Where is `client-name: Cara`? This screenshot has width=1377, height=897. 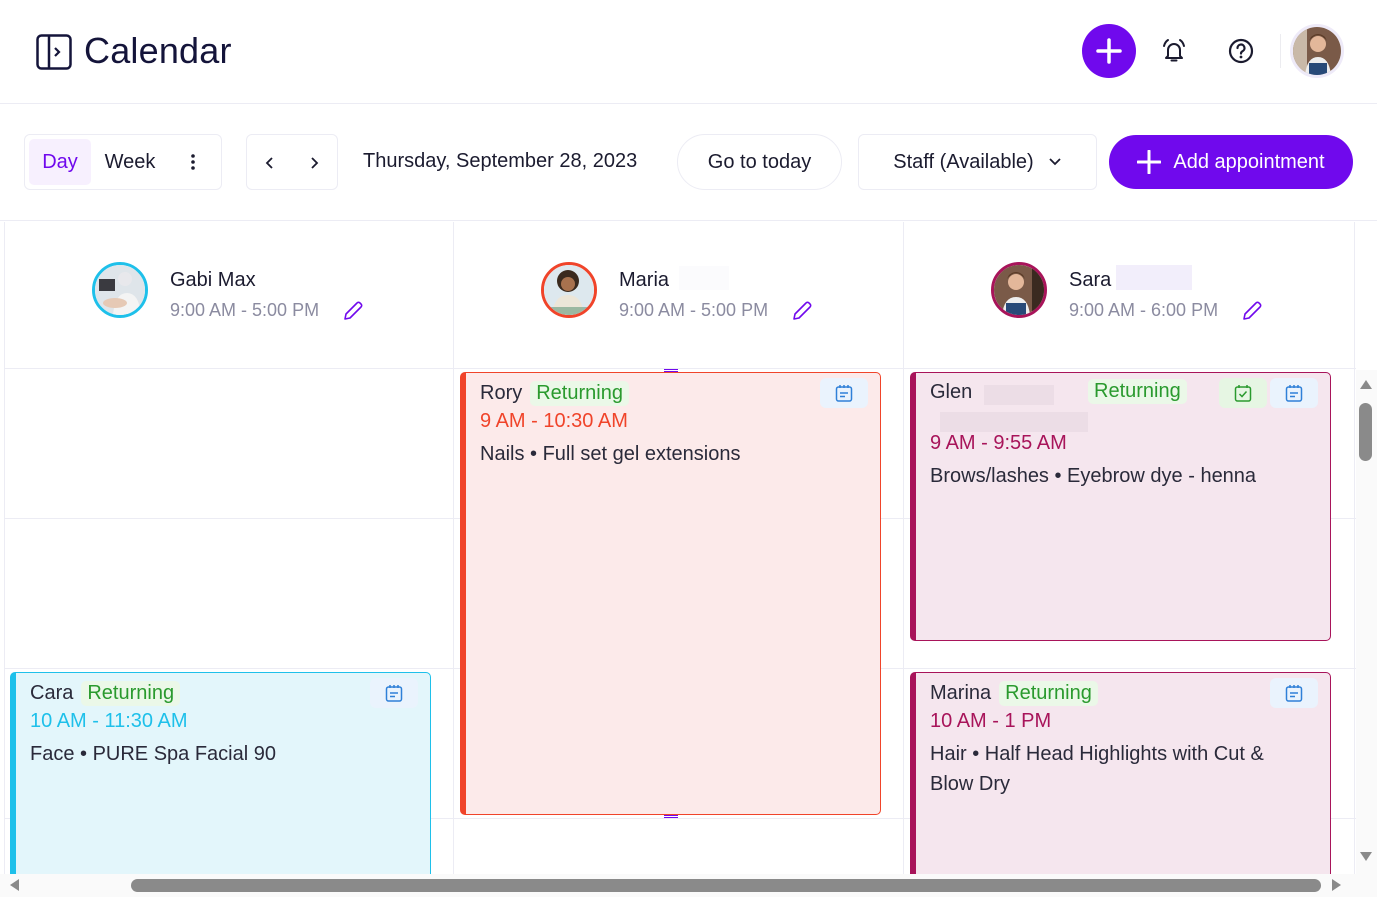
client-name: Cara is located at coordinates (52, 693).